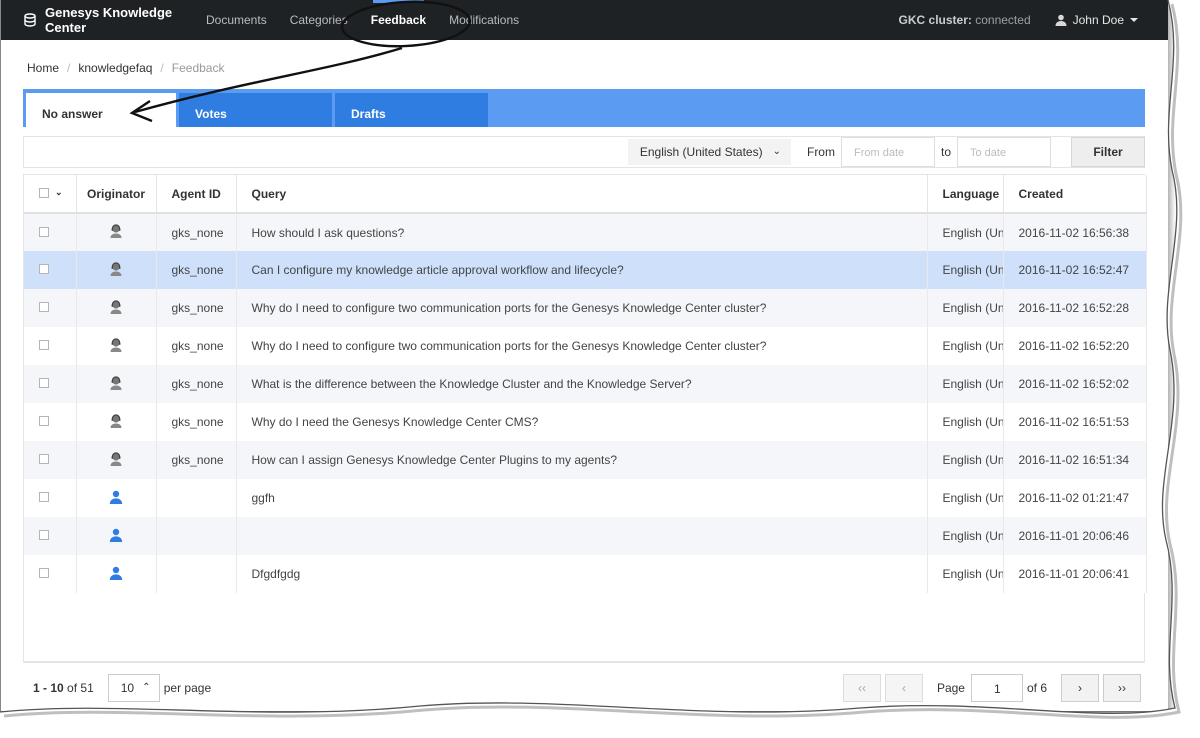 This screenshot has width=1200, height=738. What do you see at coordinates (582, 498) in the screenshot?
I see `query-cell: ggfh` at bounding box center [582, 498].